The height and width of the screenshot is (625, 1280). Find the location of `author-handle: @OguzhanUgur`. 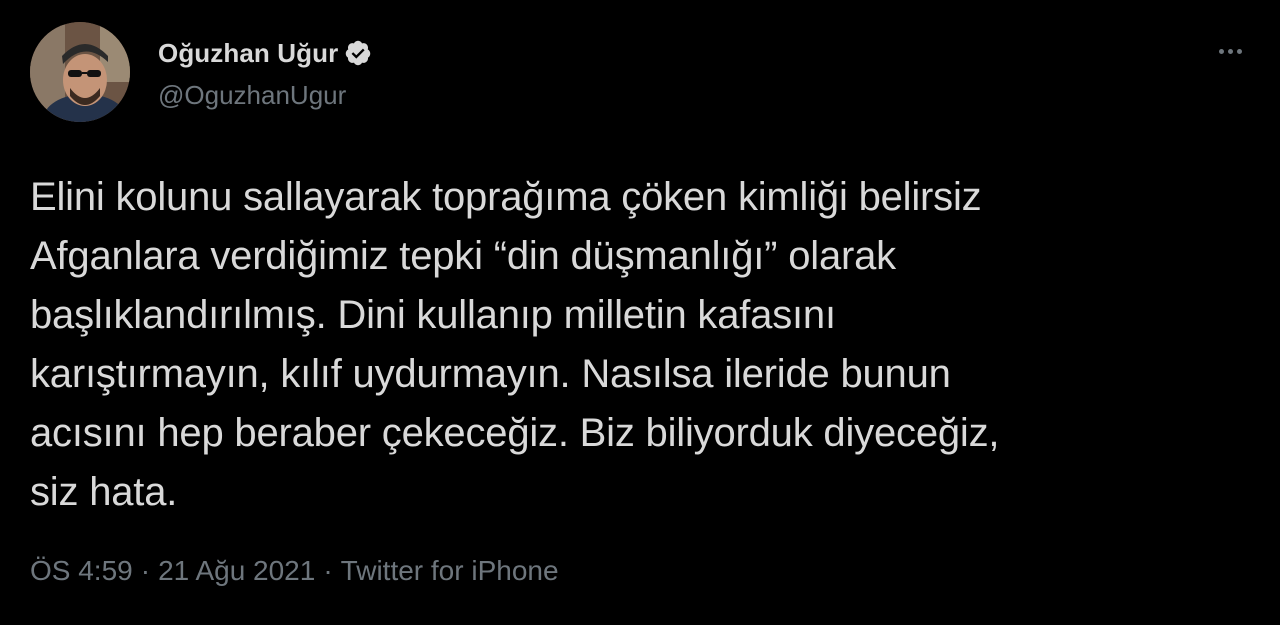

author-handle: @OguzhanUgur is located at coordinates (252, 95).